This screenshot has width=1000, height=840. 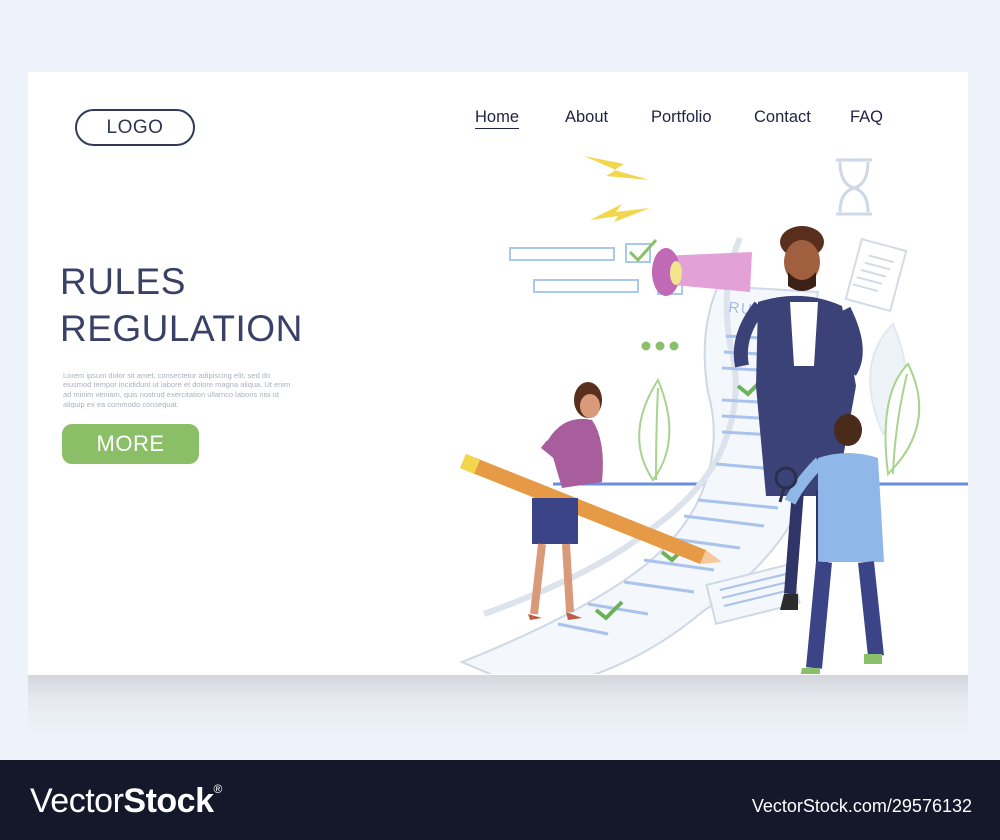 What do you see at coordinates (217, 789) in the screenshot?
I see `registered-mark: ®` at bounding box center [217, 789].